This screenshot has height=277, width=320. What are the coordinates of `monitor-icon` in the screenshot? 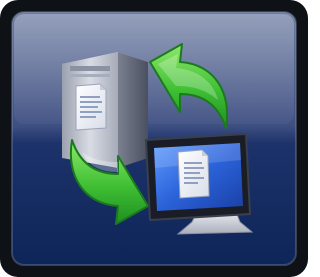 It's located at (199, 183).